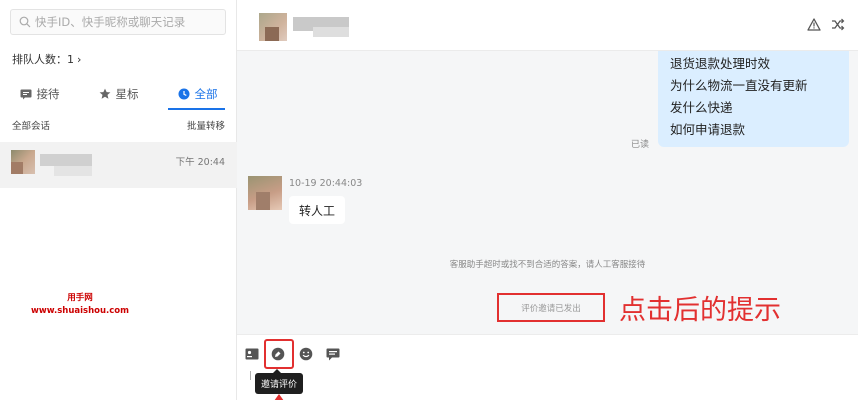  I want to click on list-title: 全部会话, so click(31, 126).